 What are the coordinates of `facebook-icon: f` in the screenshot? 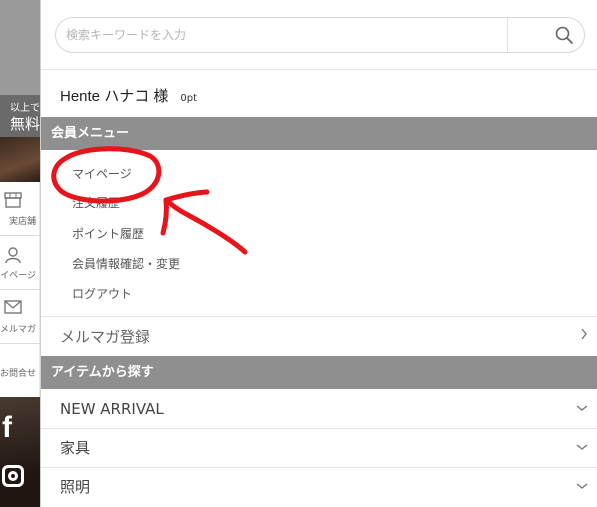 It's located at (7, 427).